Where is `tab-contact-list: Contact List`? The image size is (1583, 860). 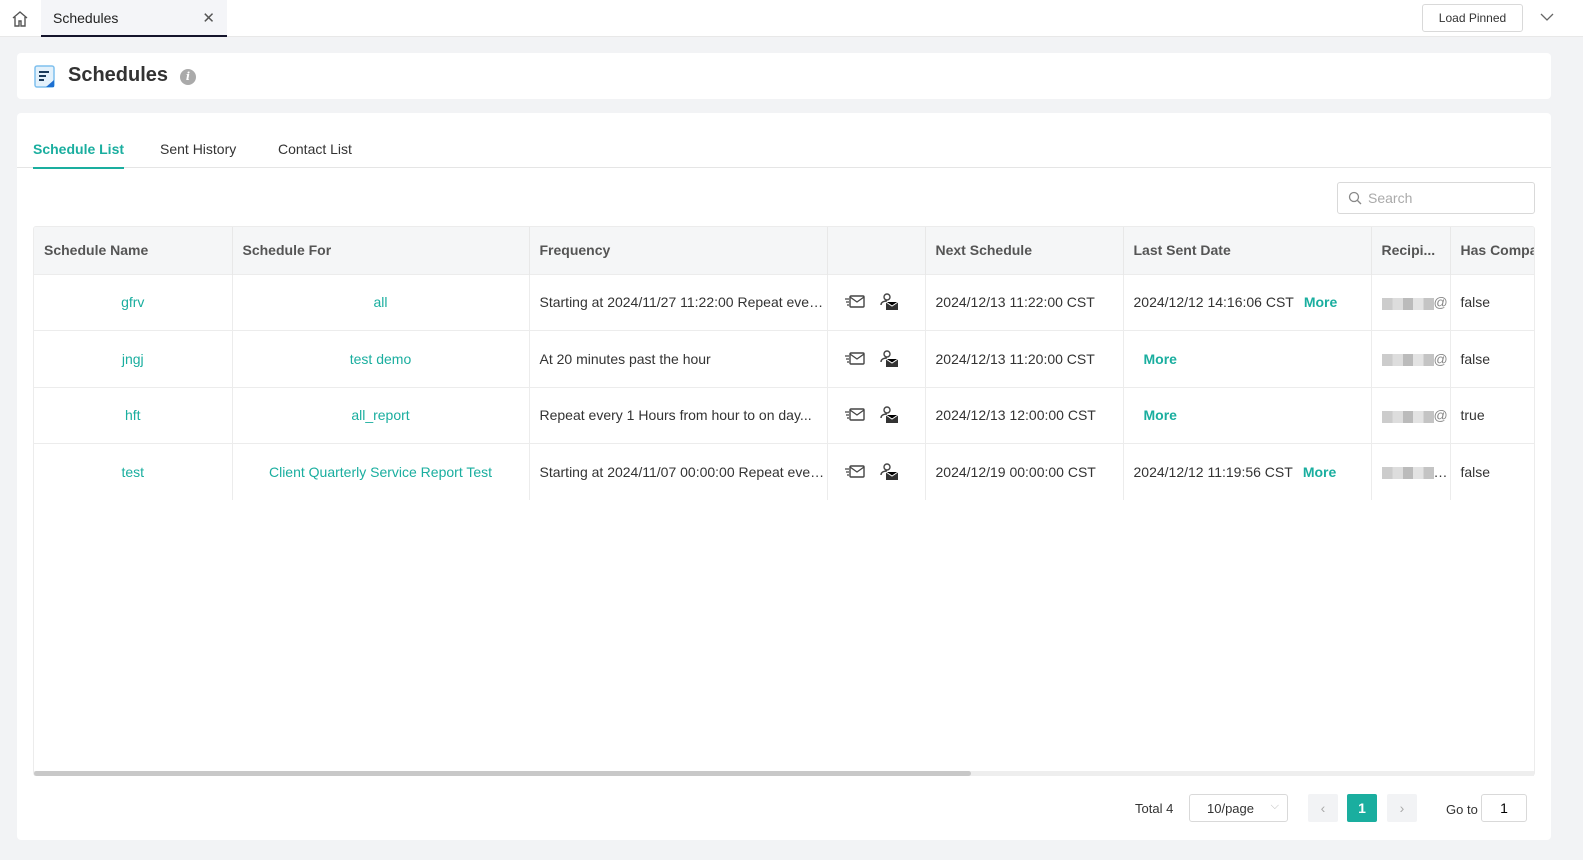
tab-contact-list: Contact List is located at coordinates (315, 154).